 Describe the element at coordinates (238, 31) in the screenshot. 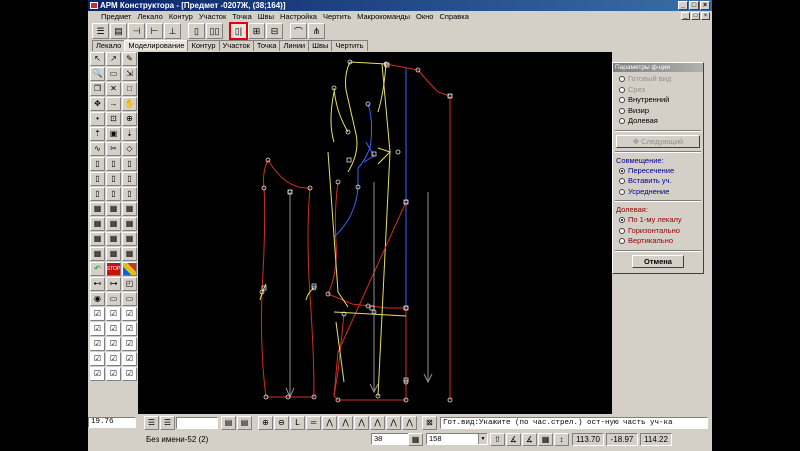

I see `join-pieces-icon: ▯|` at that location.